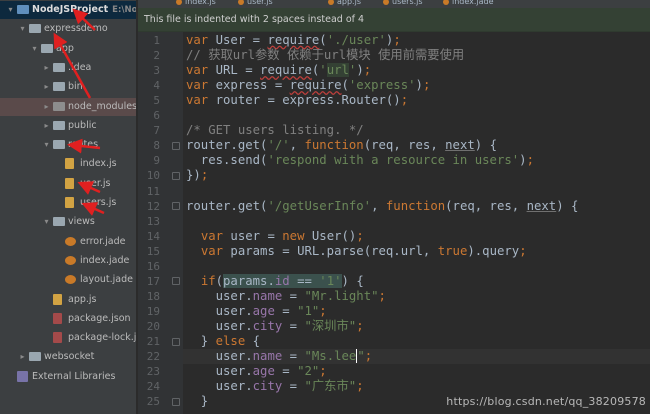 Image resolution: width=650 pixels, height=414 pixels. What do you see at coordinates (68, 222) in the screenshot?
I see `tree-item-views: ▾ views` at bounding box center [68, 222].